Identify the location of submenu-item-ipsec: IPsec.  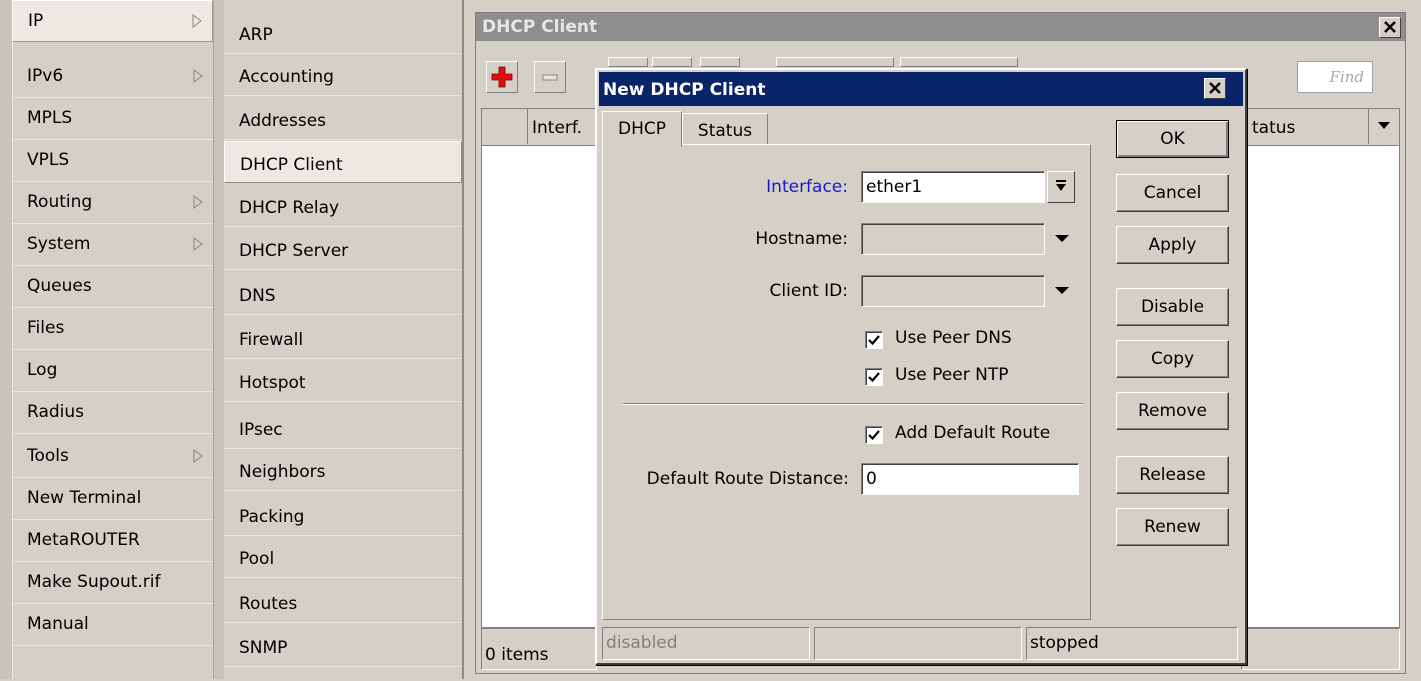
(343, 428).